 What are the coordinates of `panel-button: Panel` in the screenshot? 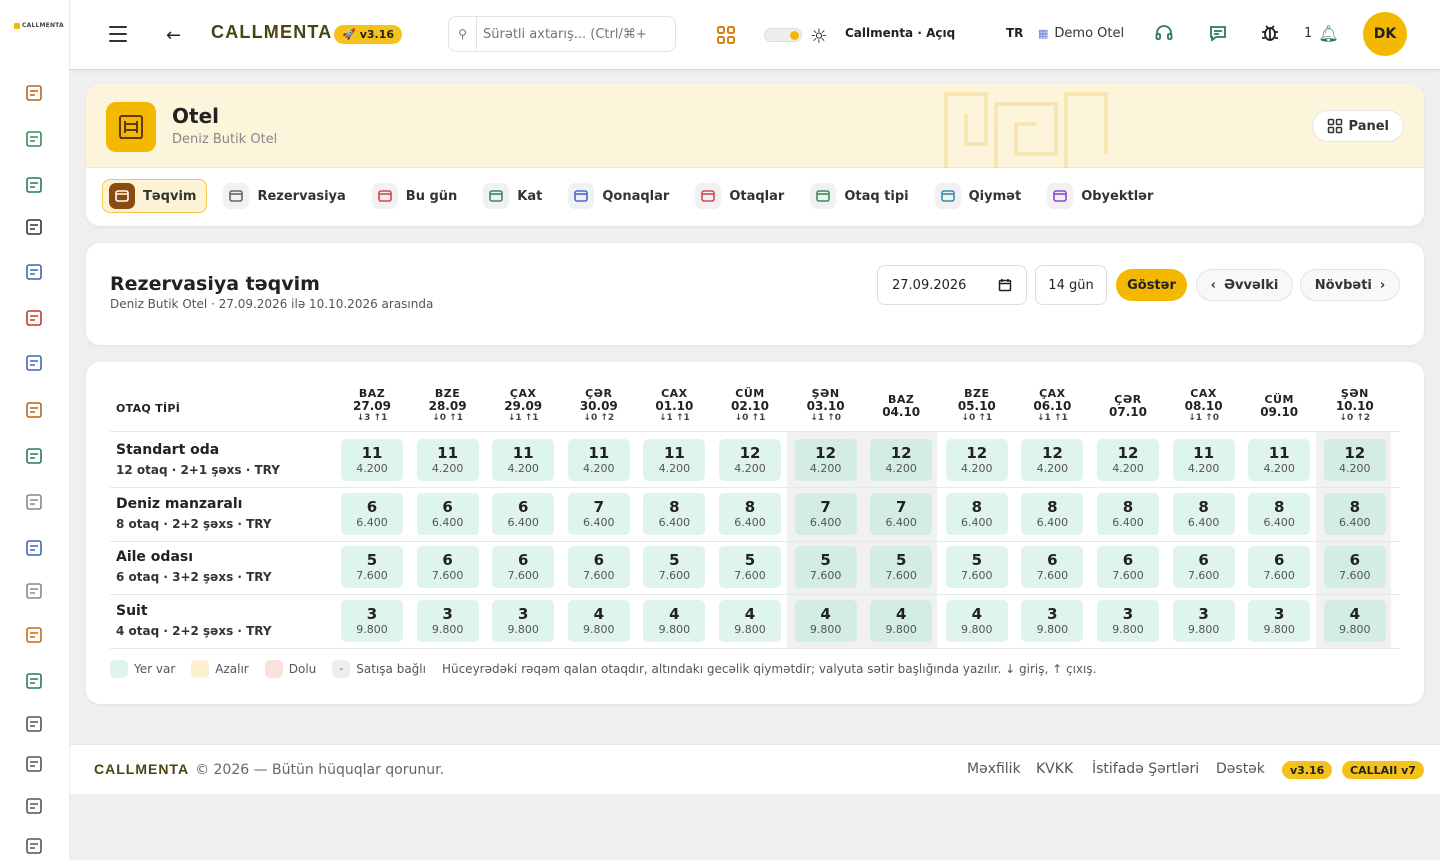 It's located at (1357, 126).